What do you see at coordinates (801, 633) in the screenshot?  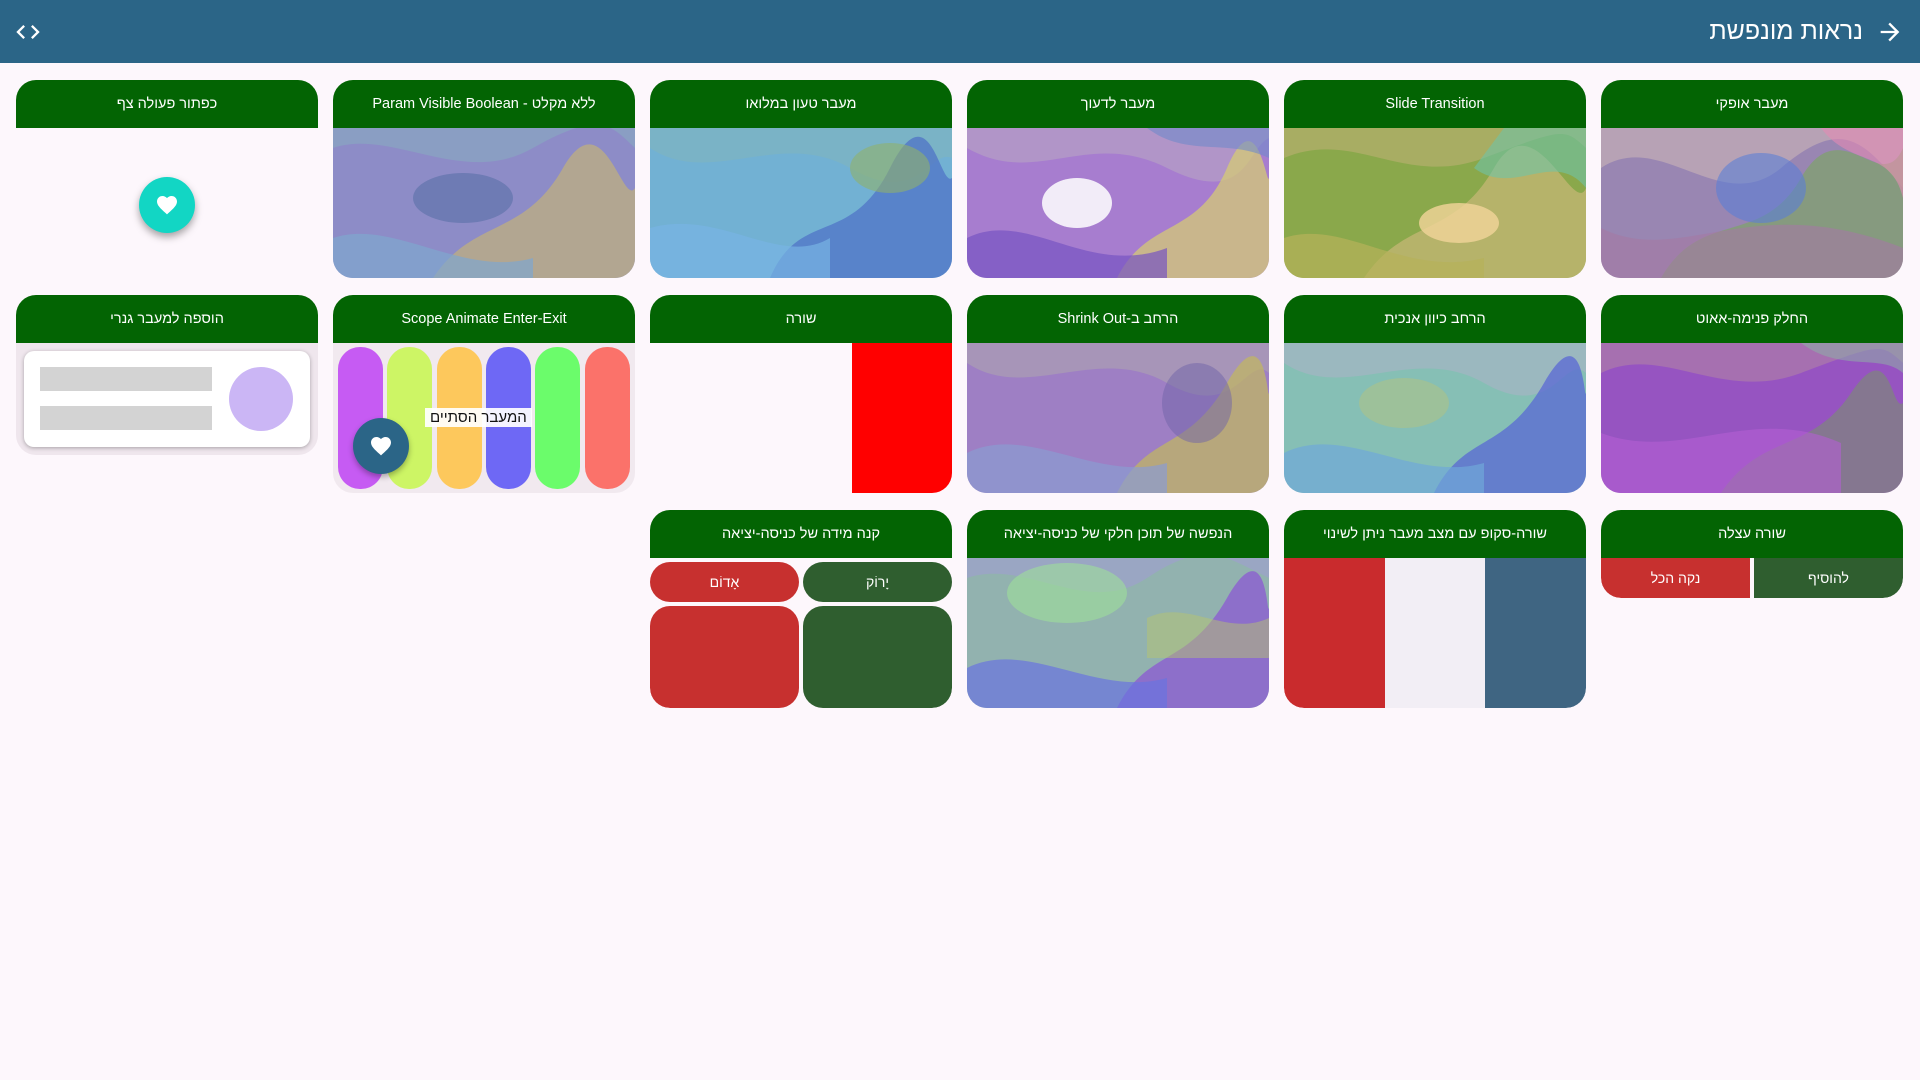 I see `card-body: אָדוֹם יָרוֹק` at bounding box center [801, 633].